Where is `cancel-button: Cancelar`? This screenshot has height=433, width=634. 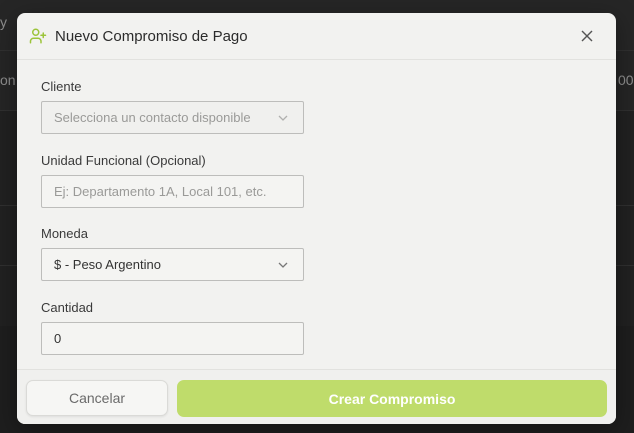 cancel-button: Cancelar is located at coordinates (97, 398).